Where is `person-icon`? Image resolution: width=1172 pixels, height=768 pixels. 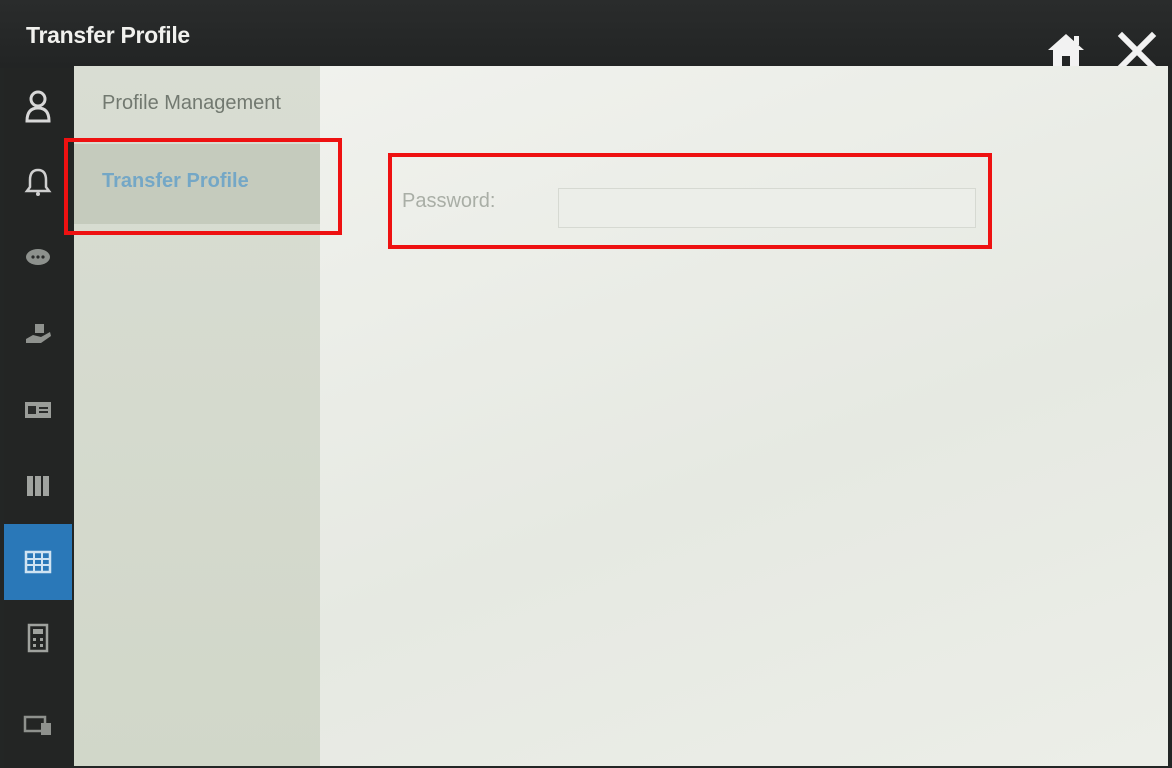 person-icon is located at coordinates (38, 106).